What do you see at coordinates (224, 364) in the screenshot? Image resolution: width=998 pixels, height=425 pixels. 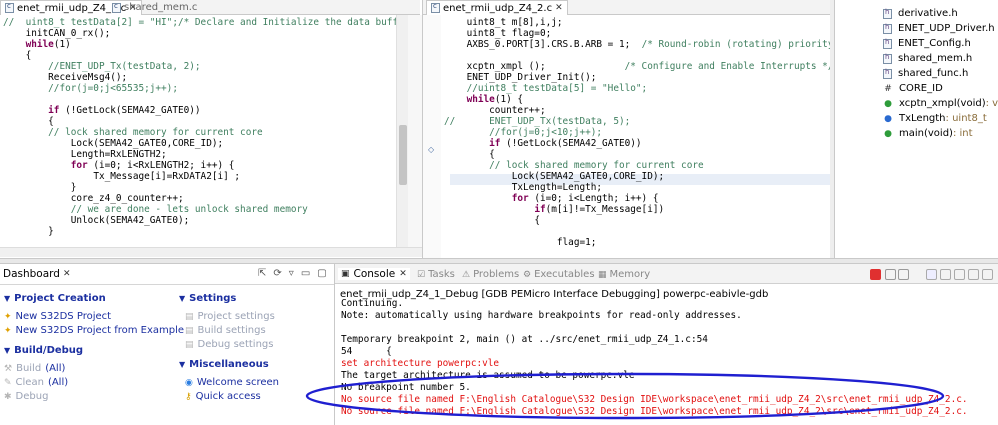 I see `miscellaneous-section: ▼ Miscellaneous` at bounding box center [224, 364].